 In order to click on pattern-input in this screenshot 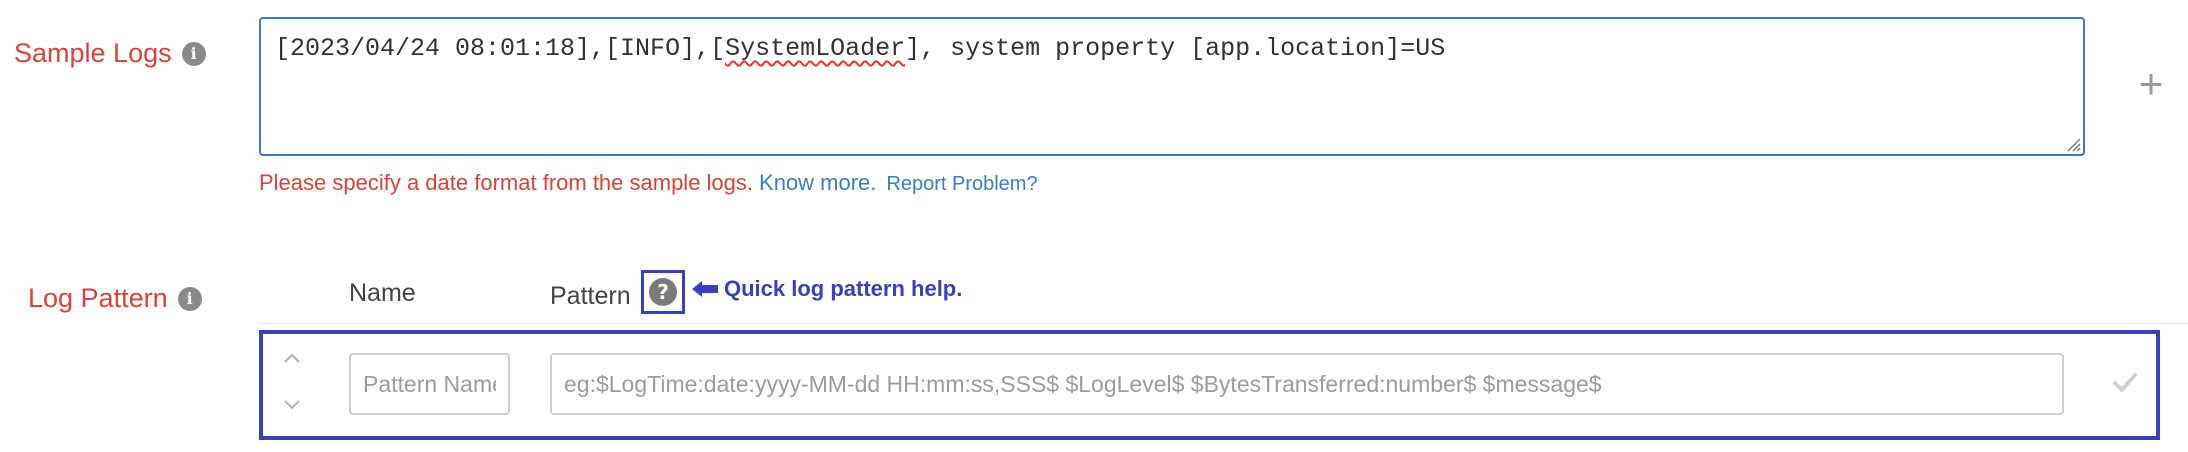, I will do `click(1307, 384)`.